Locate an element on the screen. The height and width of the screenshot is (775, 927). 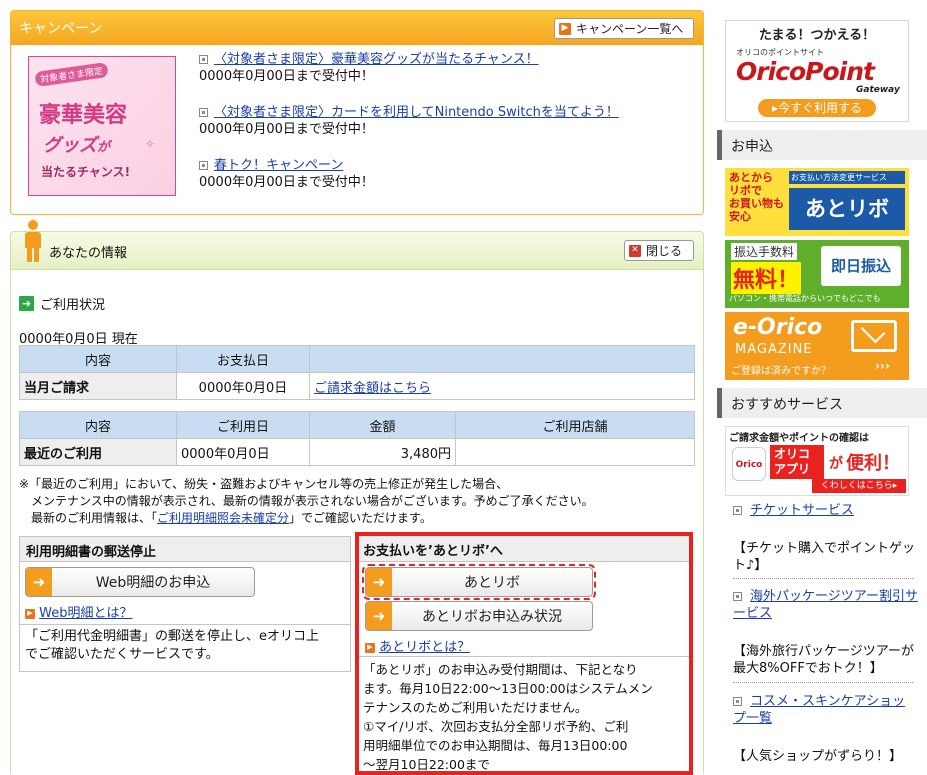
recent-col-shop: ご利用店舗 is located at coordinates (575, 425).